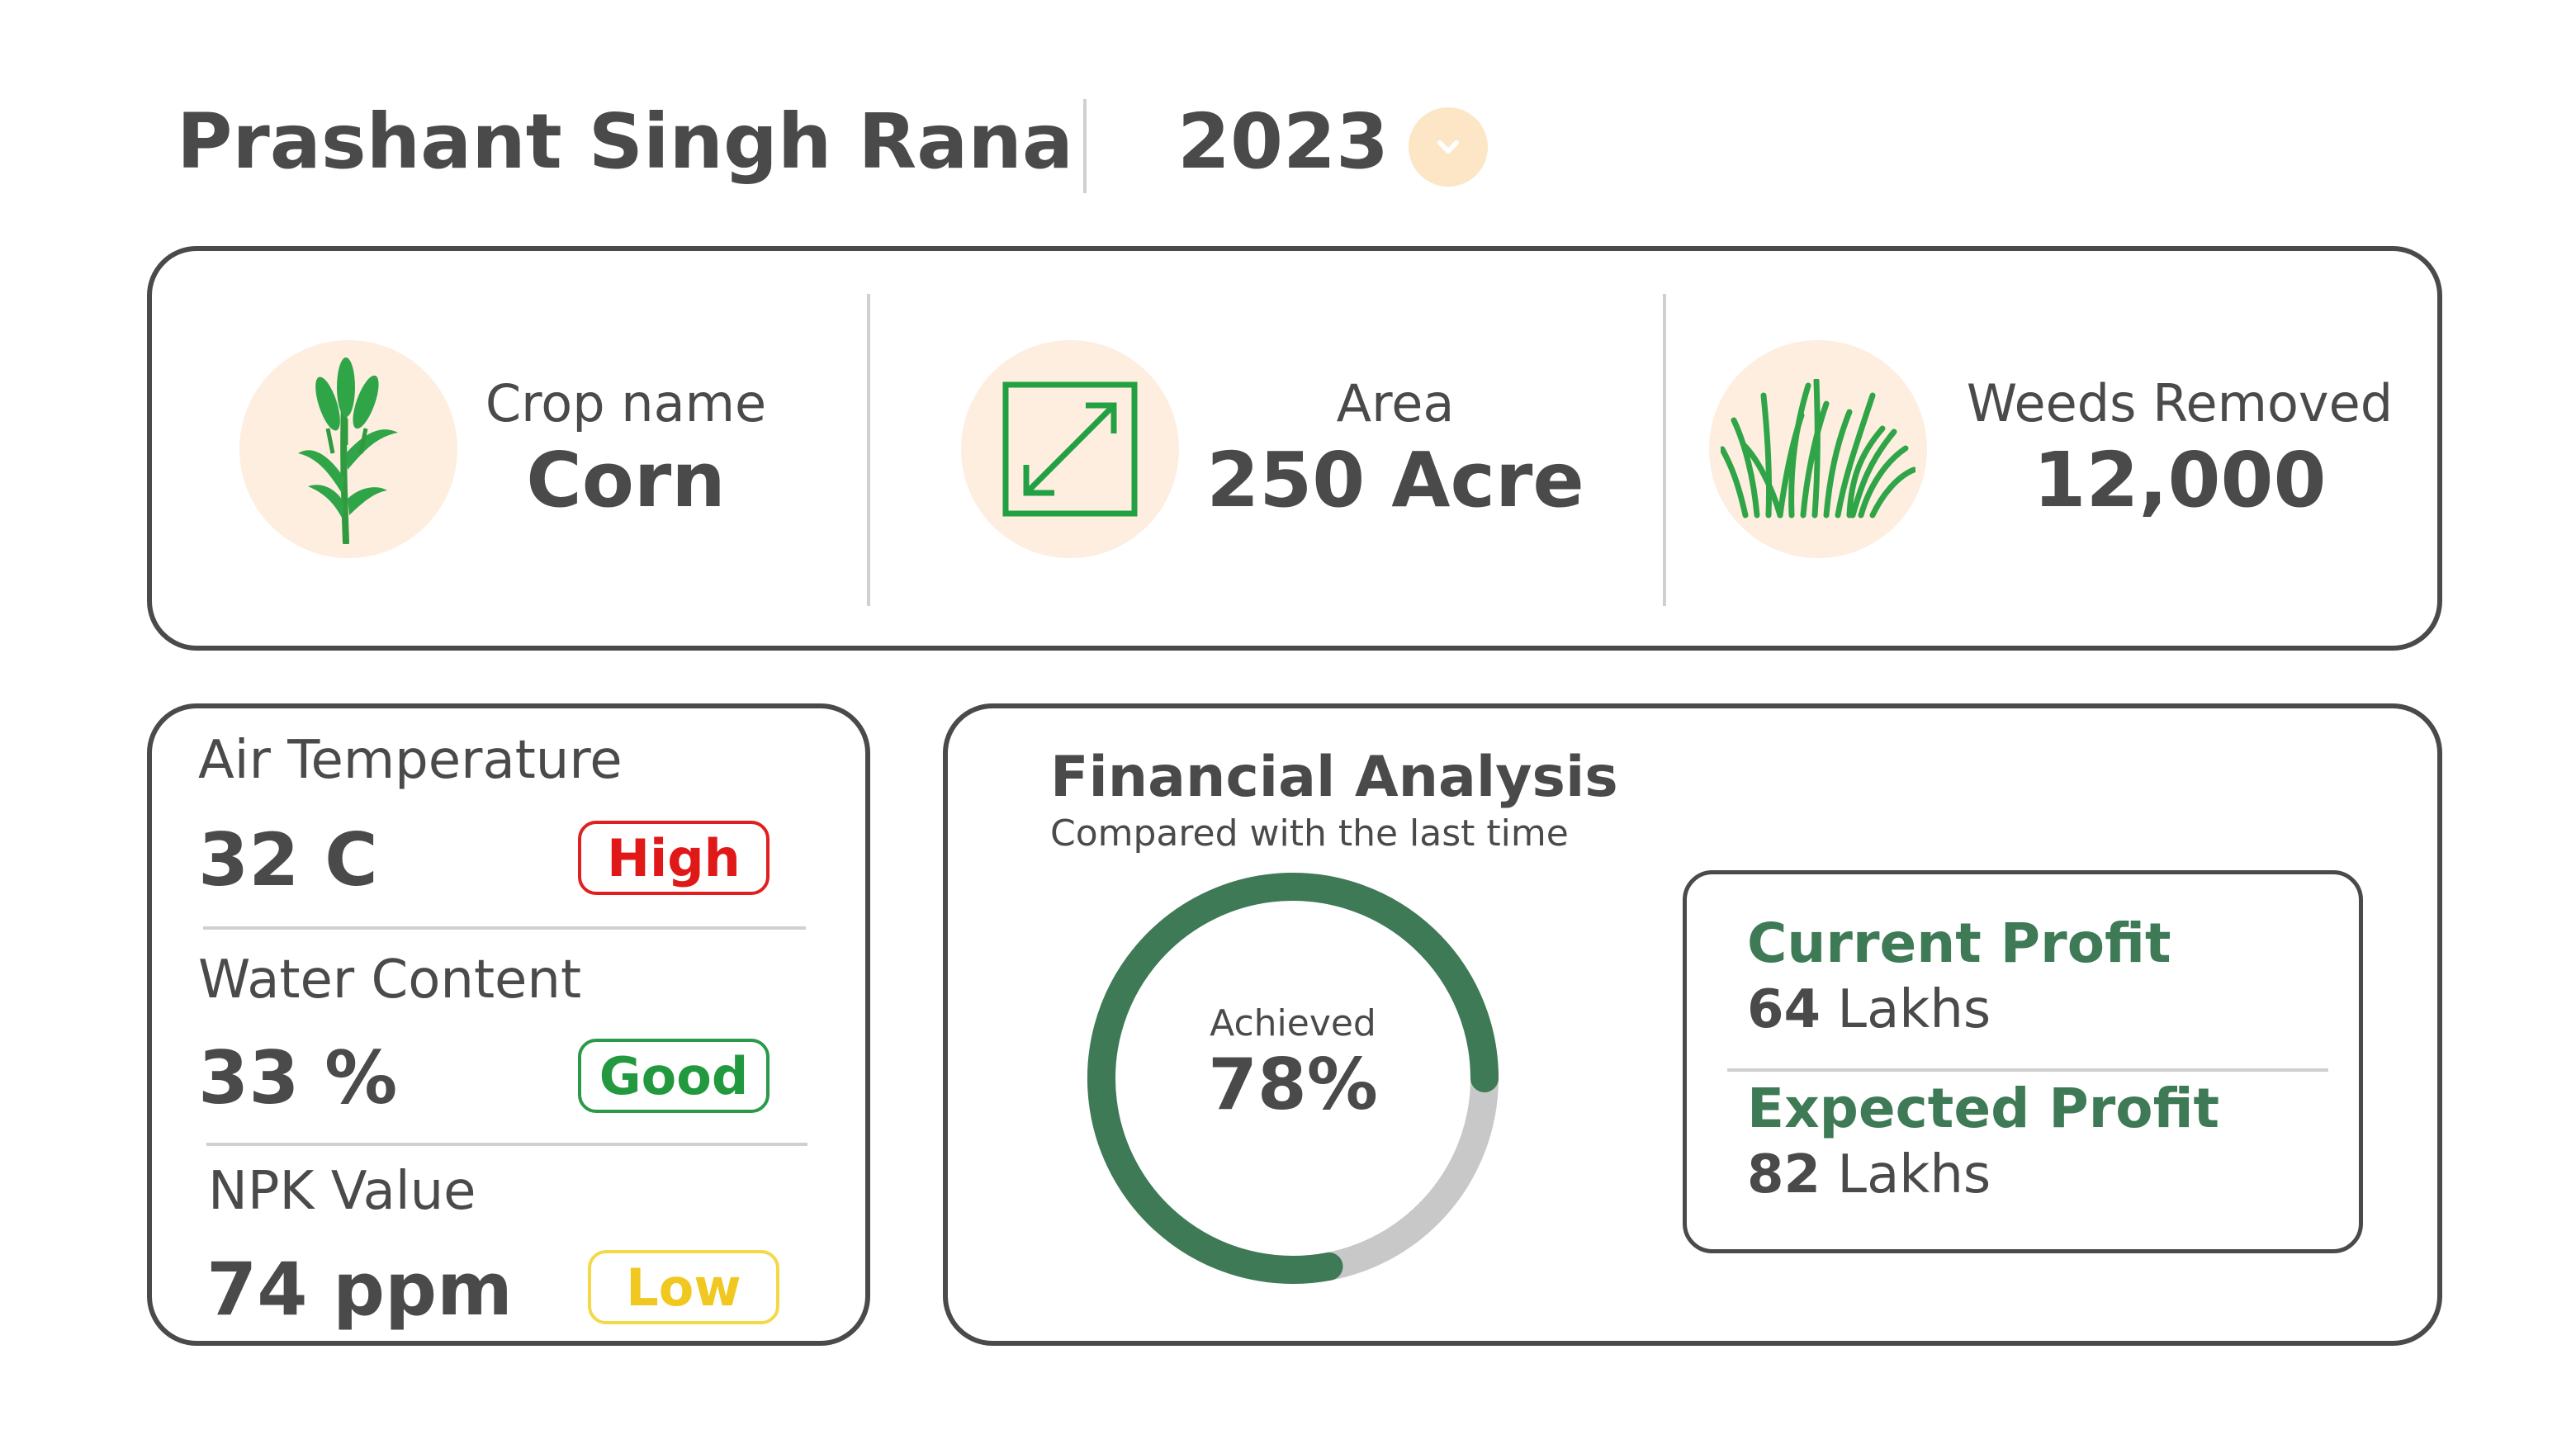 The width and height of the screenshot is (2576, 1449). Describe the element at coordinates (298, 1077) in the screenshot. I see `water-content-value: 33 %` at that location.